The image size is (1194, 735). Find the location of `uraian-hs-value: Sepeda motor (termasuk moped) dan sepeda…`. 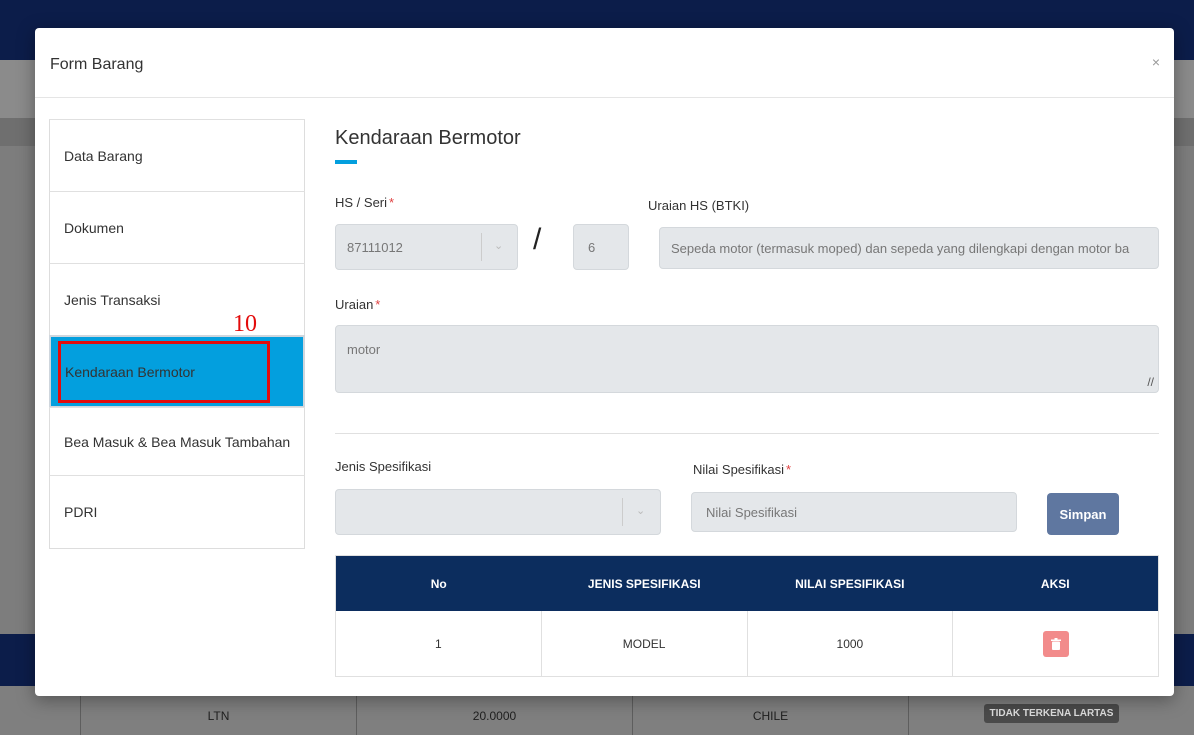

uraian-hs-value: Sepeda motor (termasuk moped) dan sepeda… is located at coordinates (900, 248).